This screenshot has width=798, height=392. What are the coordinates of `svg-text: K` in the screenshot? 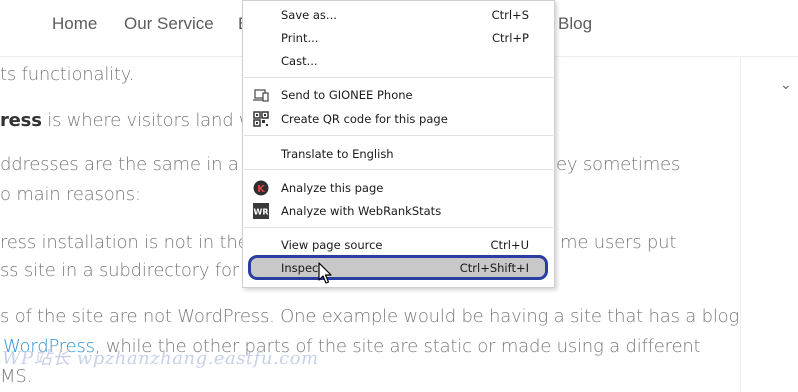 It's located at (261, 189).